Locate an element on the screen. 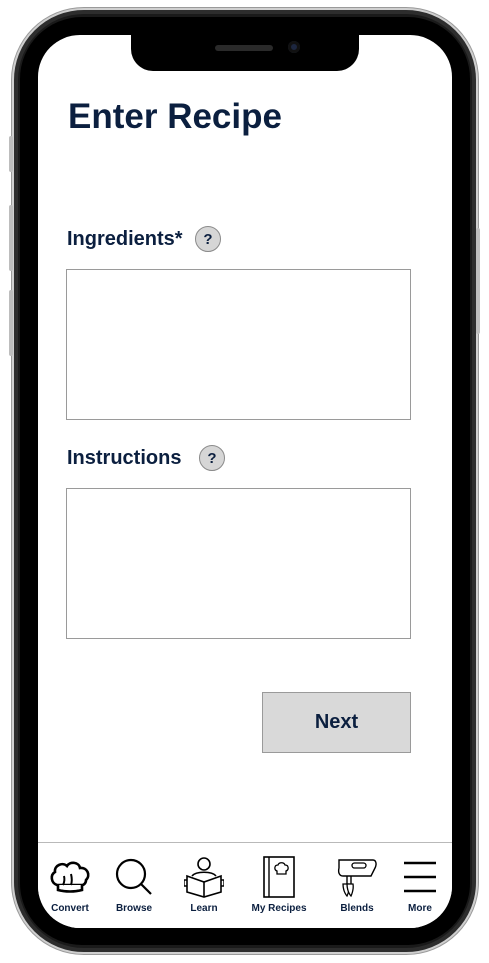 The height and width of the screenshot is (963, 489). notch is located at coordinates (245, 53).